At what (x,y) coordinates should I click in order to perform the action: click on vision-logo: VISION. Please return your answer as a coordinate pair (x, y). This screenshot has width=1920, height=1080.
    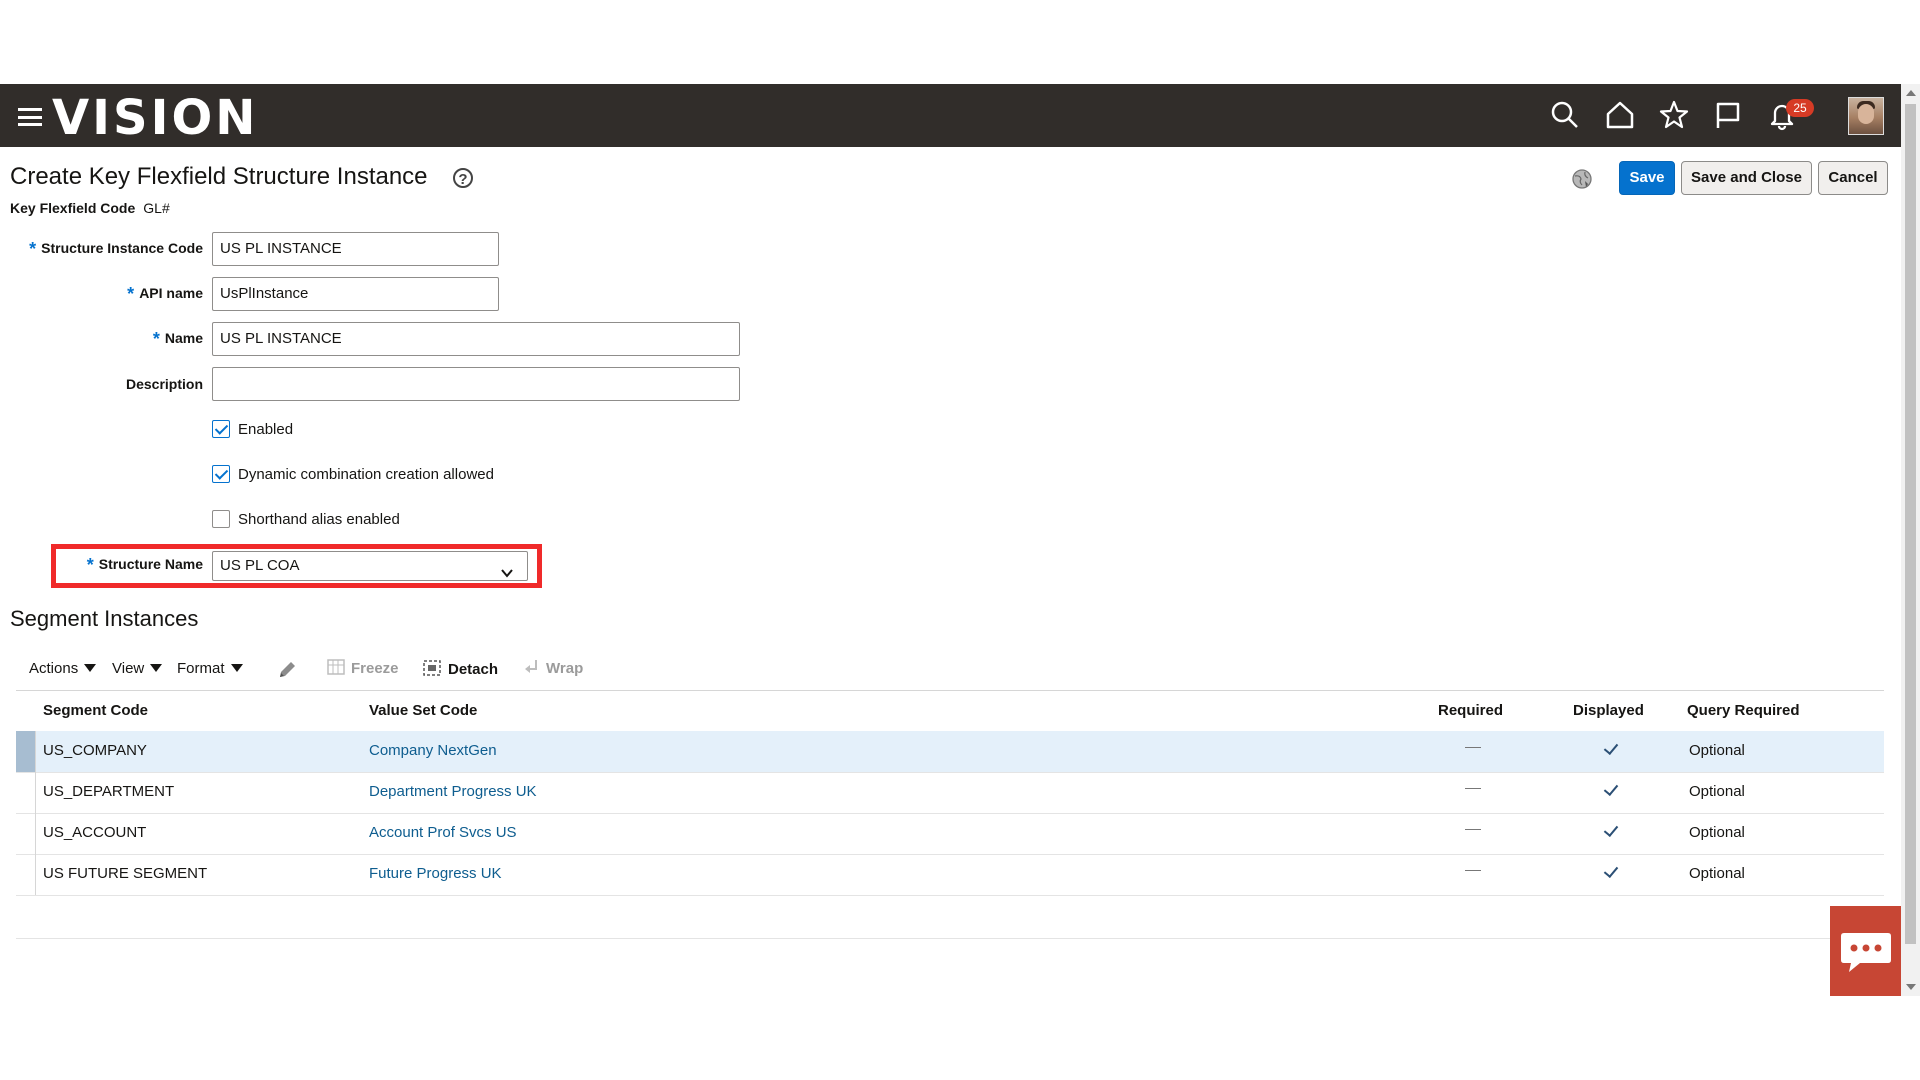
    Looking at the image, I should click on (155, 118).